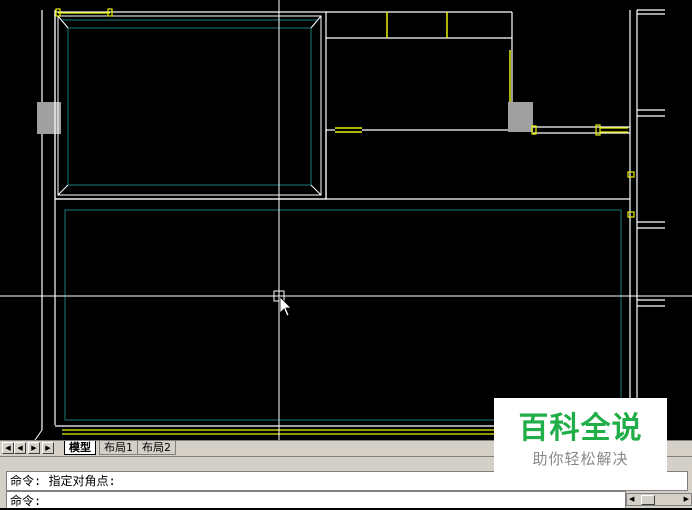 Image resolution: width=692 pixels, height=510 pixels. What do you see at coordinates (580, 428) in the screenshot?
I see `watermark-title: 百科全说` at bounding box center [580, 428].